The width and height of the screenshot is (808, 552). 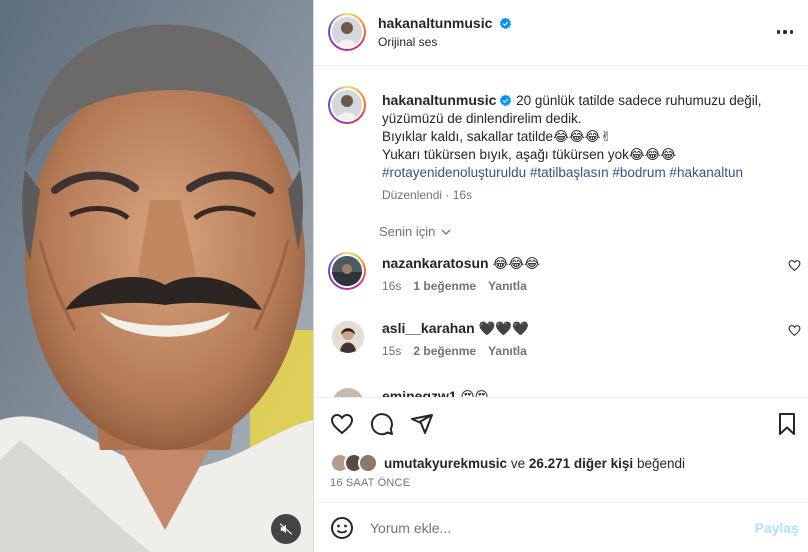 What do you see at coordinates (370, 483) in the screenshot?
I see `post-timestamp: 16 SAAT ÖNCE` at bounding box center [370, 483].